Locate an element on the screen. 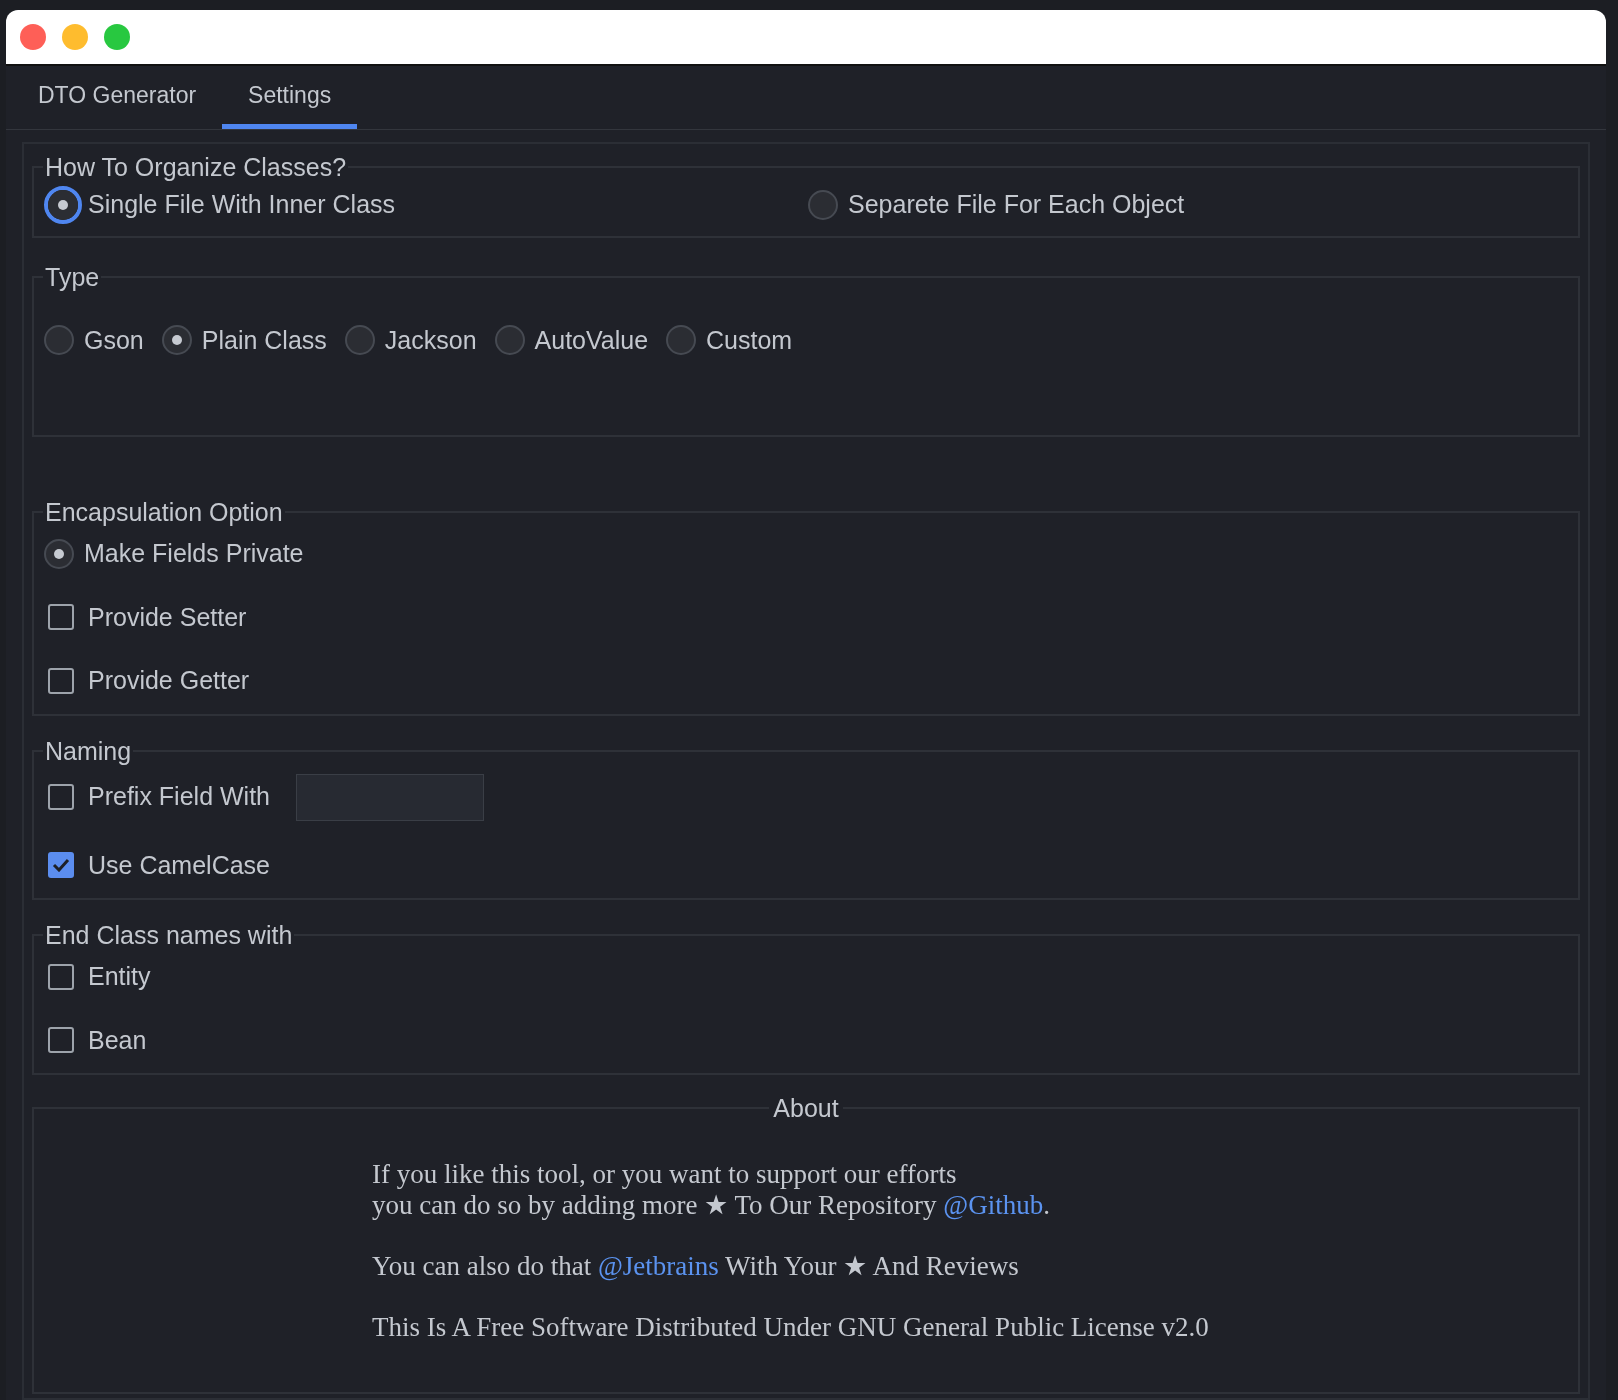  group-title: How To Organize Classes? is located at coordinates (196, 167).